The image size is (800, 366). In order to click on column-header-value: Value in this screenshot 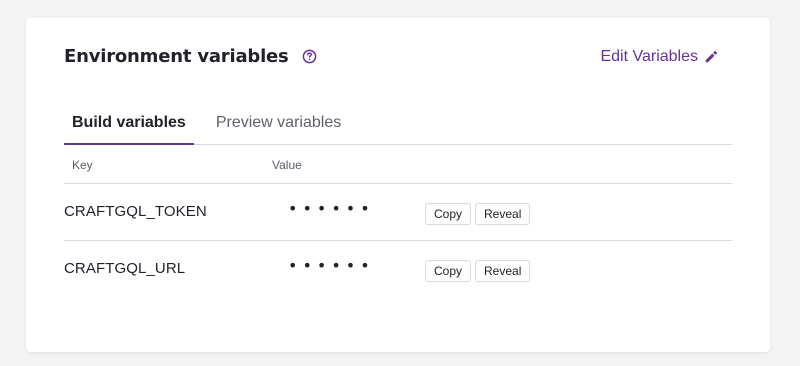, I will do `click(287, 165)`.